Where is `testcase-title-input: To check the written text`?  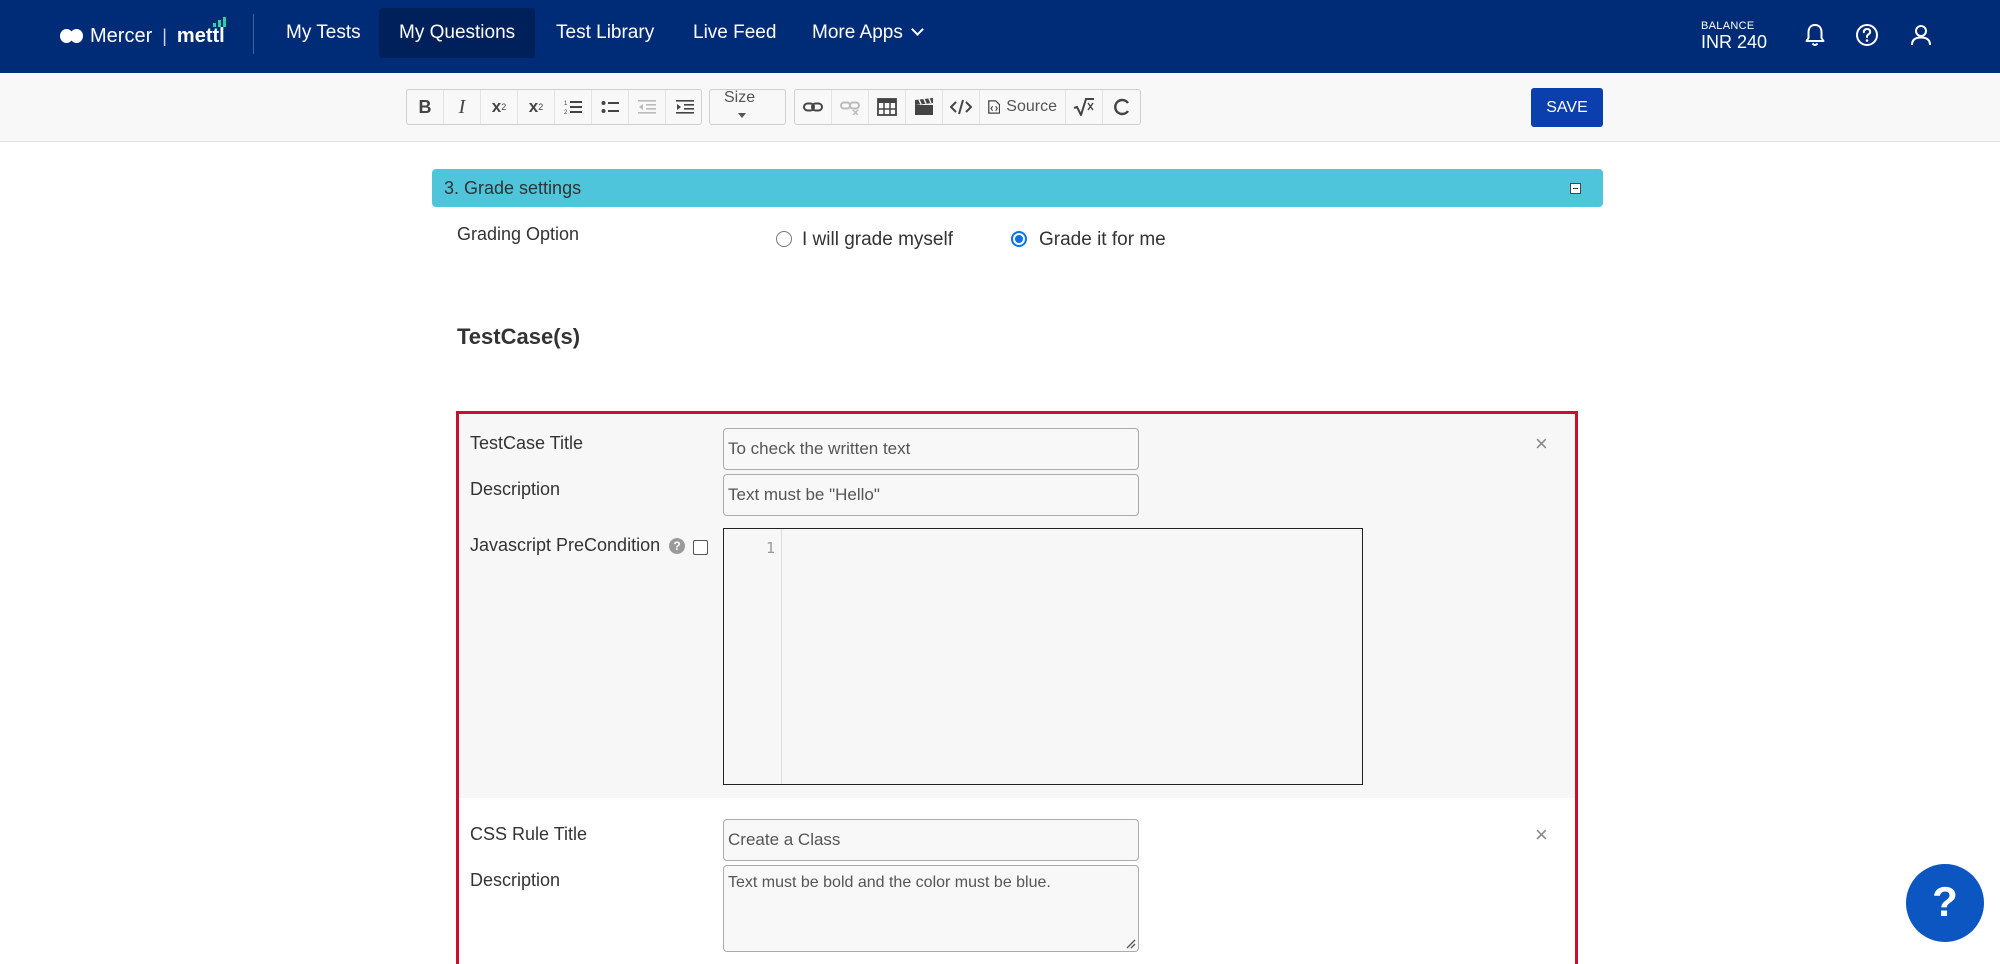
testcase-title-input: To check the written text is located at coordinates (931, 449).